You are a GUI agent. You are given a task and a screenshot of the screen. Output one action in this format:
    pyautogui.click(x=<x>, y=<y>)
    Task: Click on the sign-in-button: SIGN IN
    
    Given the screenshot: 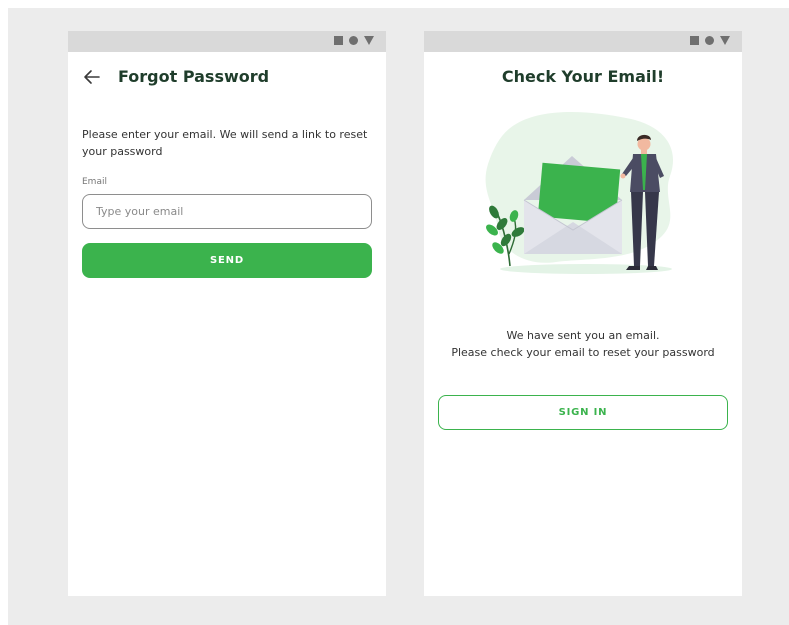 What is the action you would take?
    pyautogui.click(x=583, y=412)
    